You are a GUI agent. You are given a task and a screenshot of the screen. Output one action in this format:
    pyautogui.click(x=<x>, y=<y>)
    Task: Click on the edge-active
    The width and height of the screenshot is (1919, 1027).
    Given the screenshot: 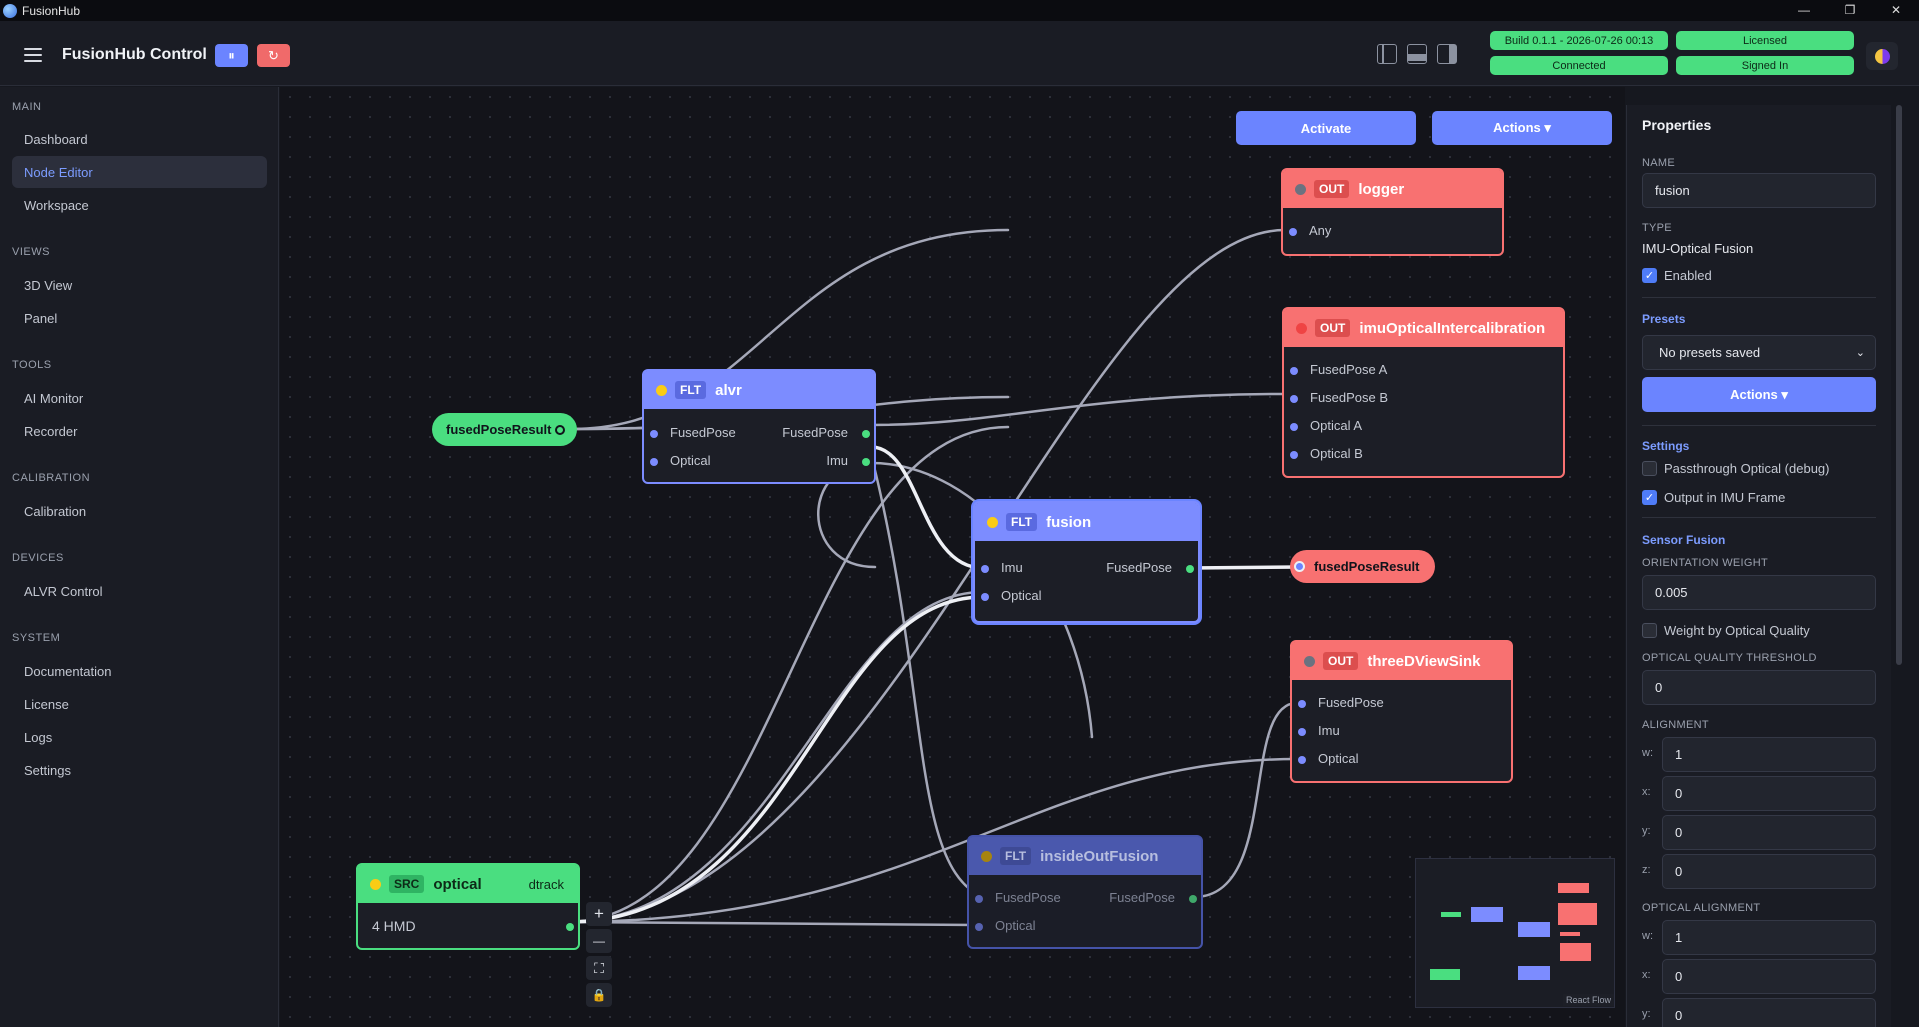 What is the action you would take?
    pyautogui.click(x=1243, y=567)
    